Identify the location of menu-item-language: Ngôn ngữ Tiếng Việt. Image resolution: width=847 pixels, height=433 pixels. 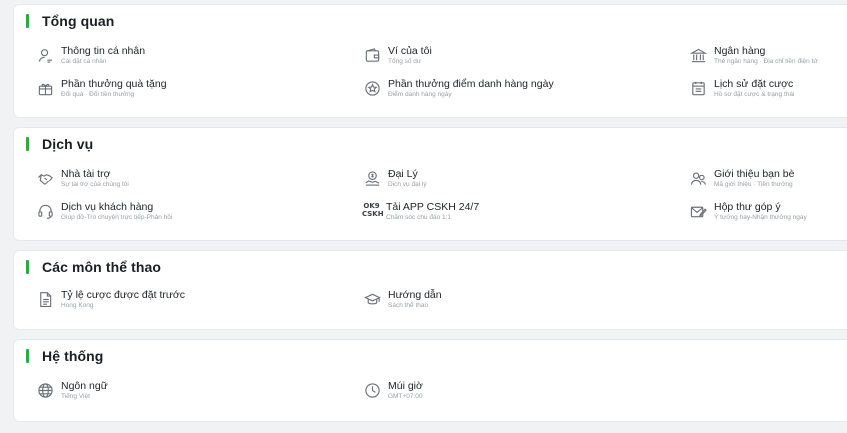
(72, 390).